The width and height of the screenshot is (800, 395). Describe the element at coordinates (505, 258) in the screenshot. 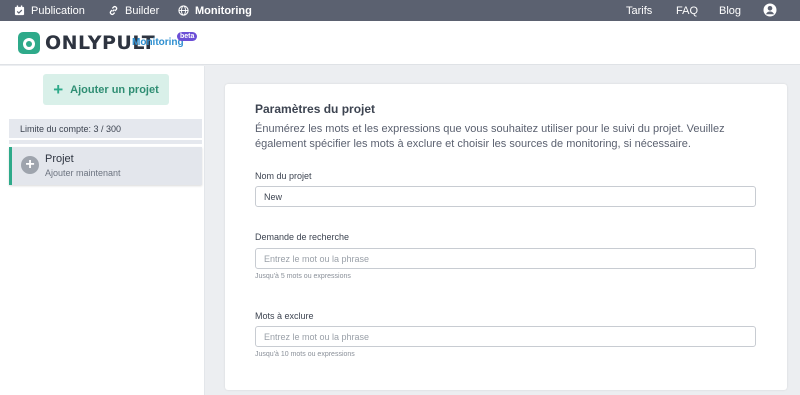

I see `search-query-input` at that location.